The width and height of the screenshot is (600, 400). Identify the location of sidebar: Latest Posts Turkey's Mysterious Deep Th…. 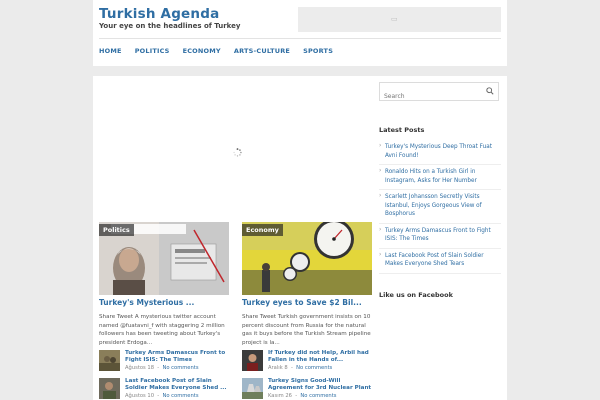
(440, 190).